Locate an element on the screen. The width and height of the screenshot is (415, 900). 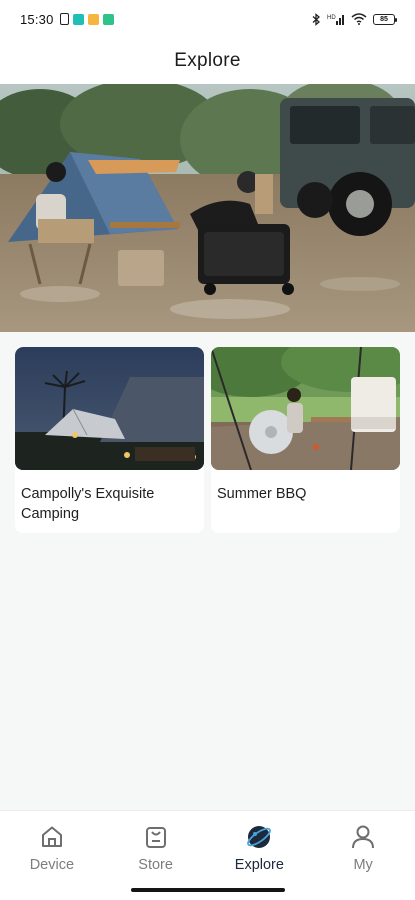
bag-icon is located at coordinates (155, 837).